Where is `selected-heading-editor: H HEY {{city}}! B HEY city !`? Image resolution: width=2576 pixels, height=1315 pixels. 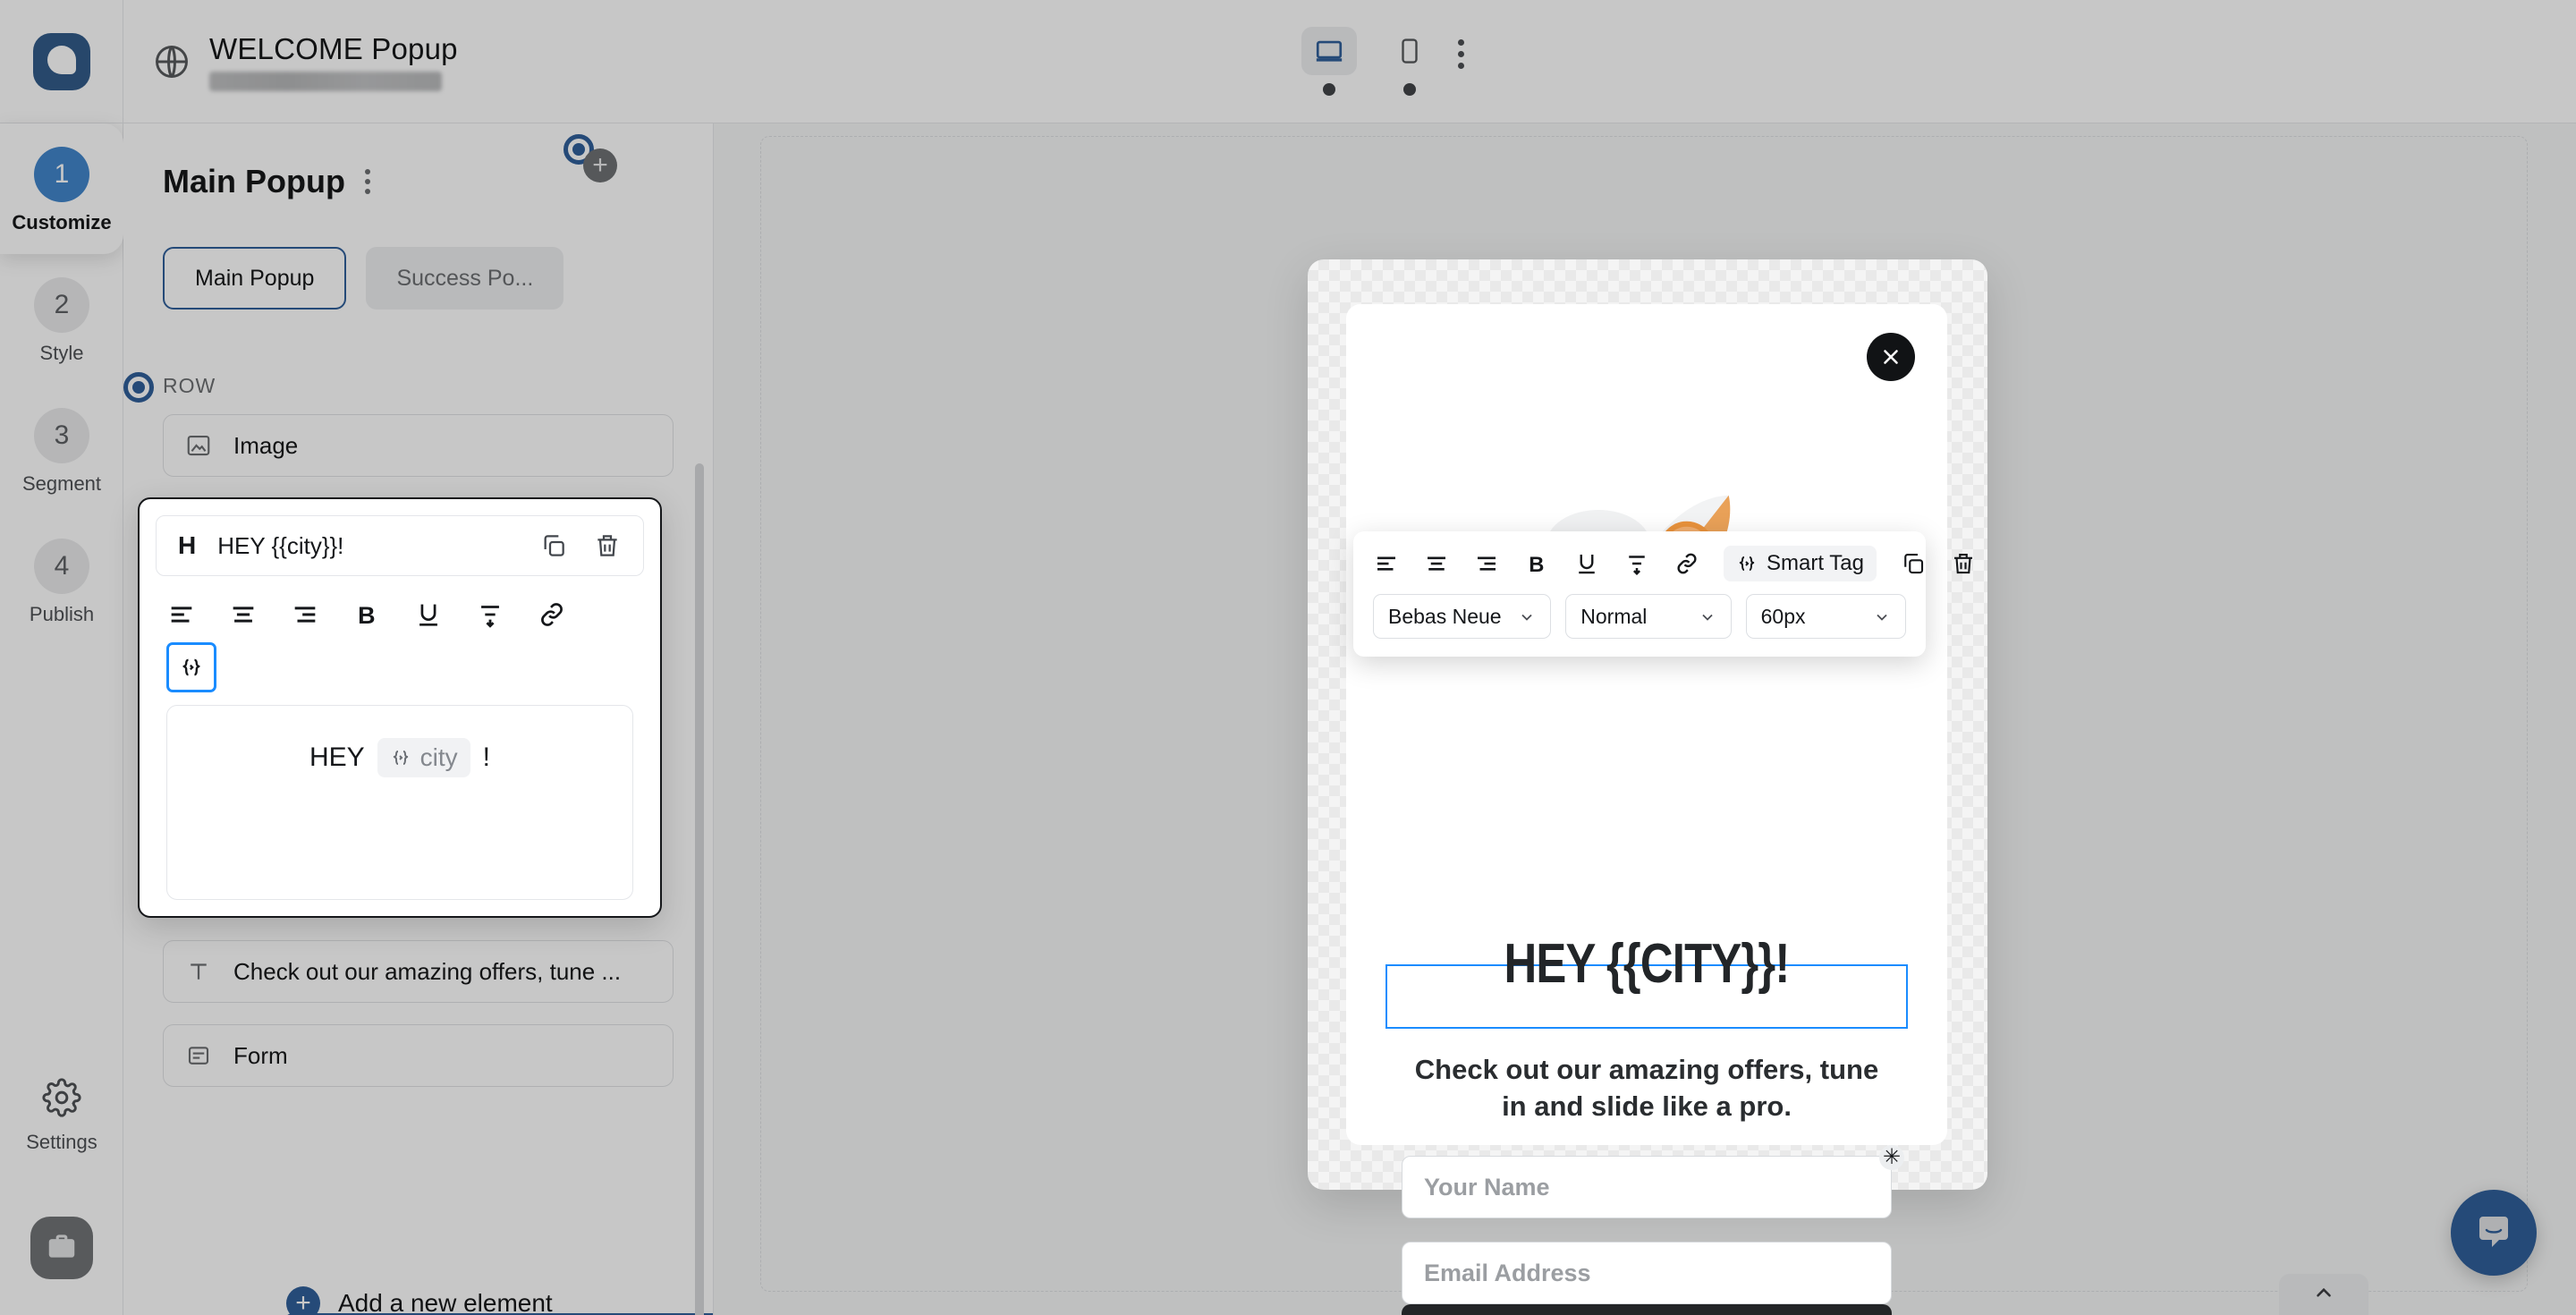 selected-heading-editor: H HEY {{city}}! B HEY city ! is located at coordinates (400, 707).